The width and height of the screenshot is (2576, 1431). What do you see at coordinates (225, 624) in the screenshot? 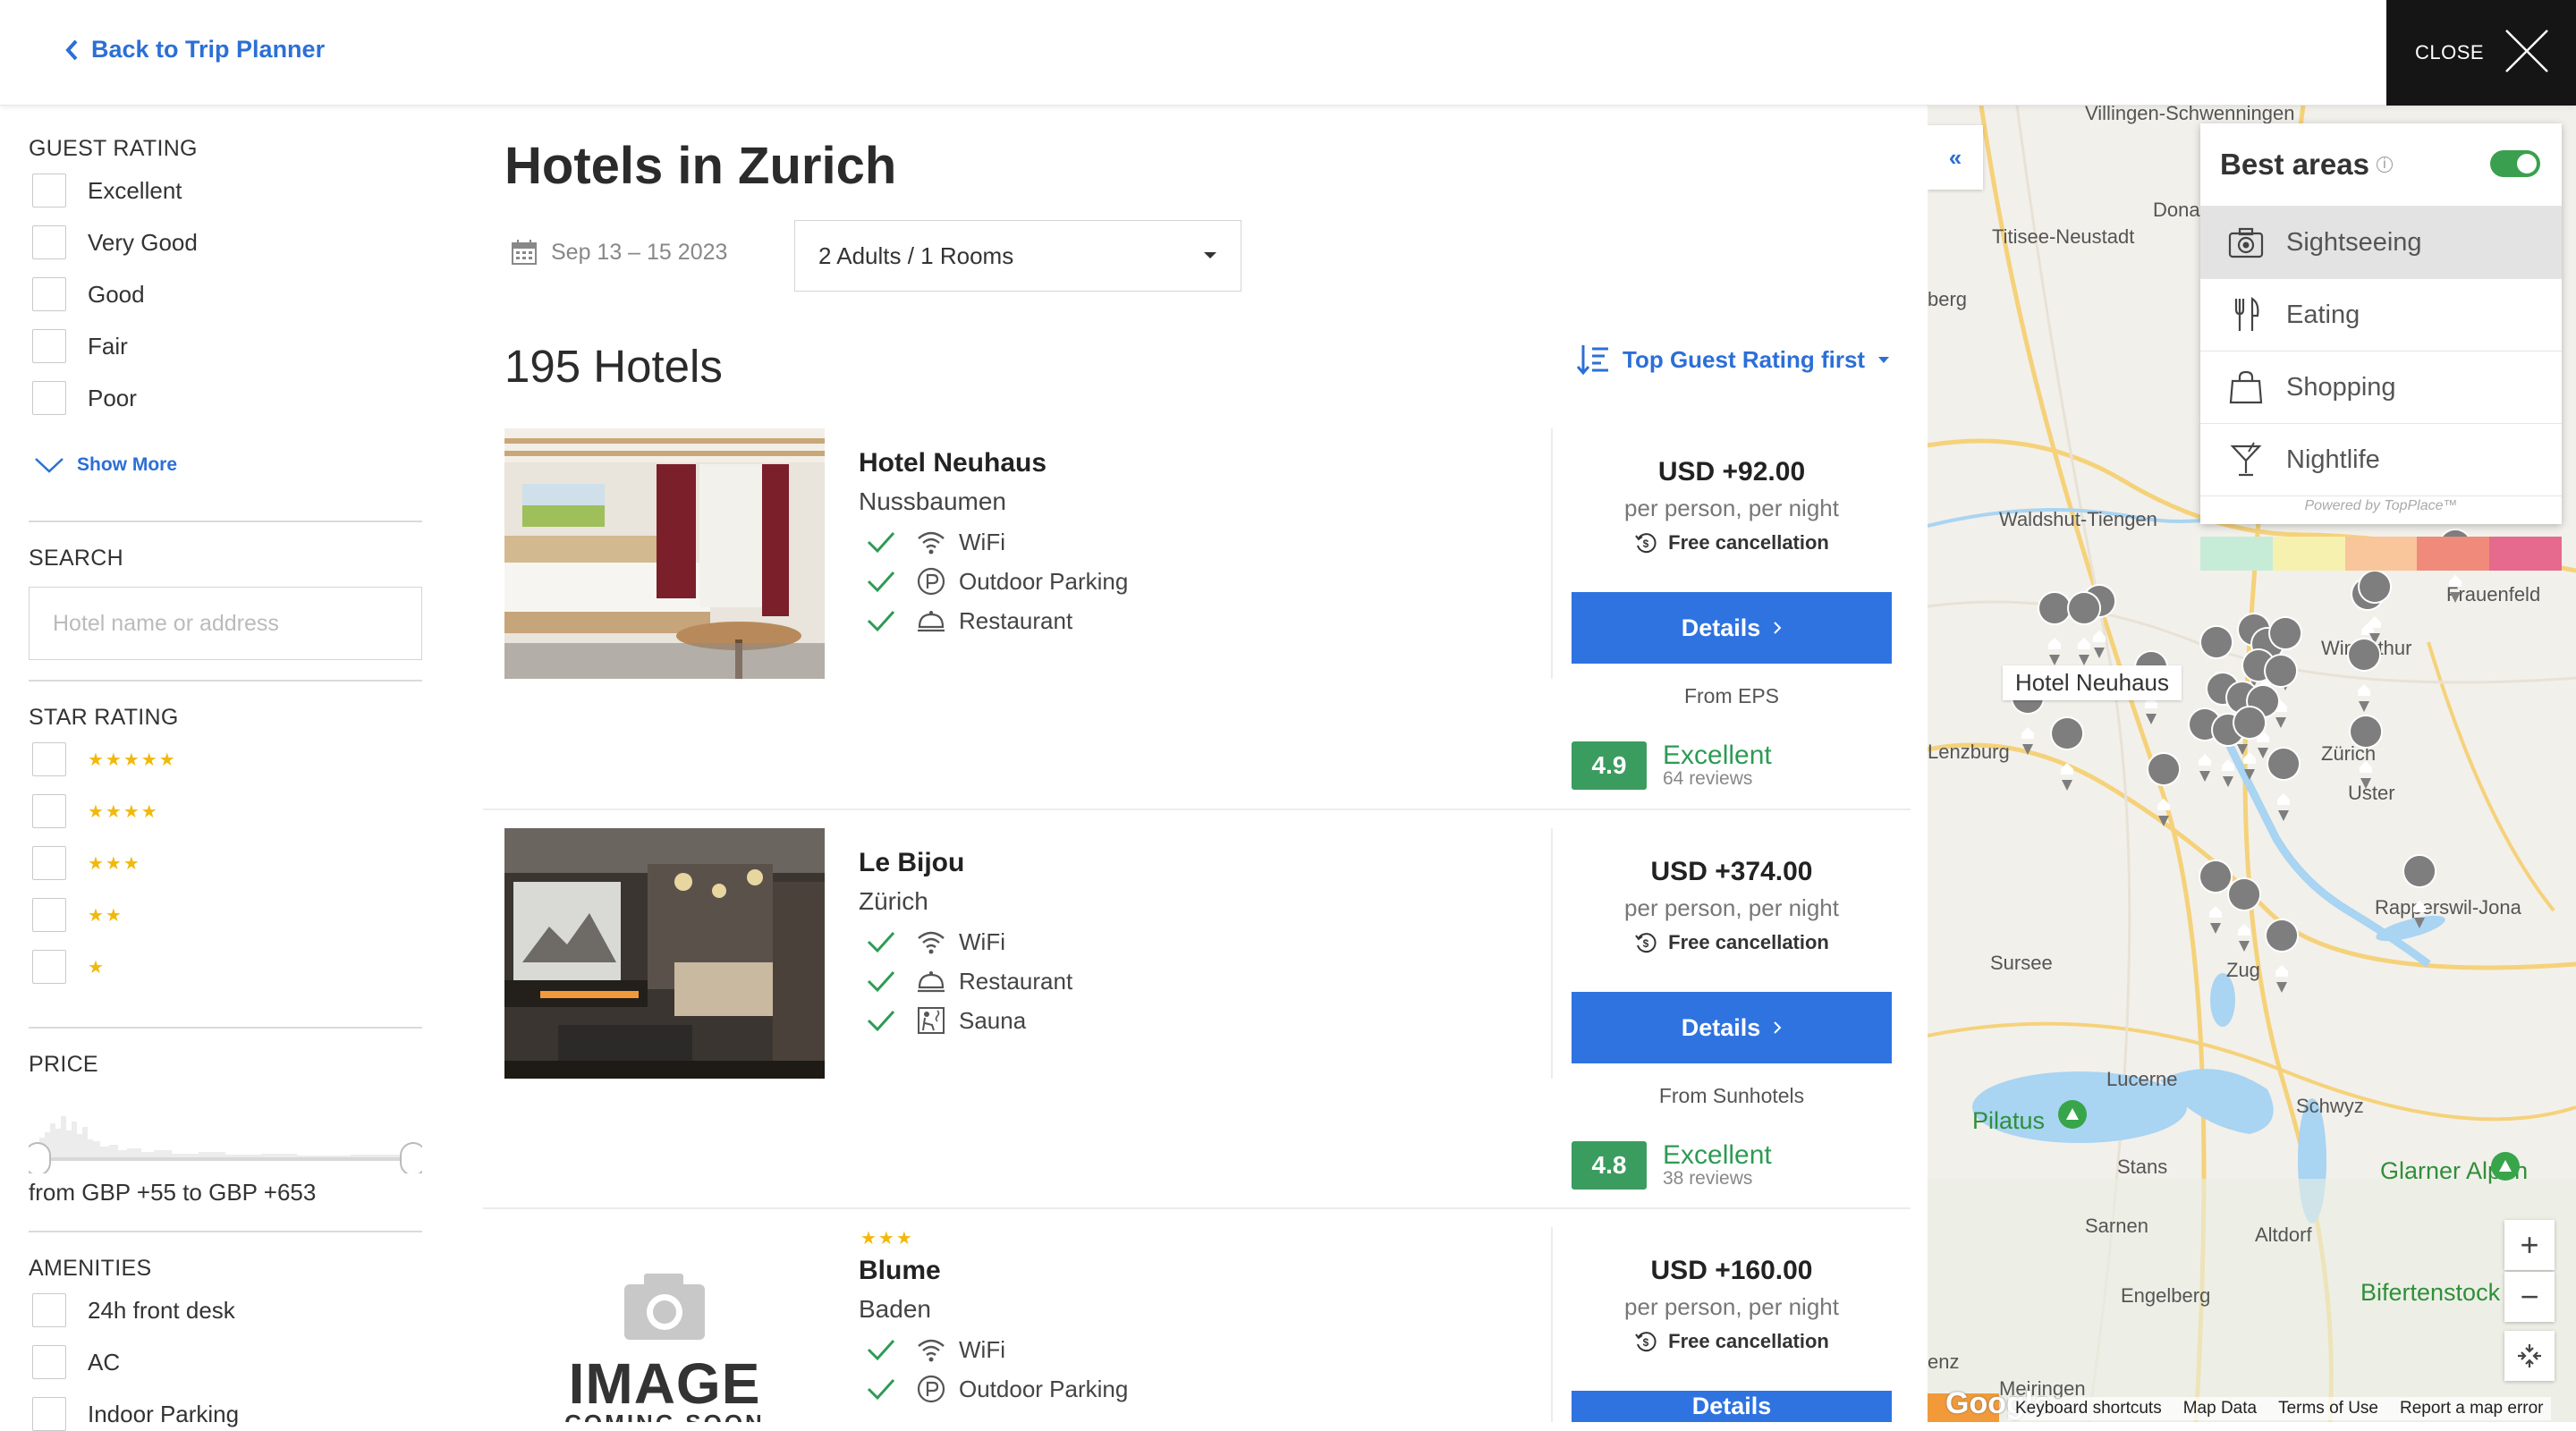
I see `hotel-search-input` at bounding box center [225, 624].